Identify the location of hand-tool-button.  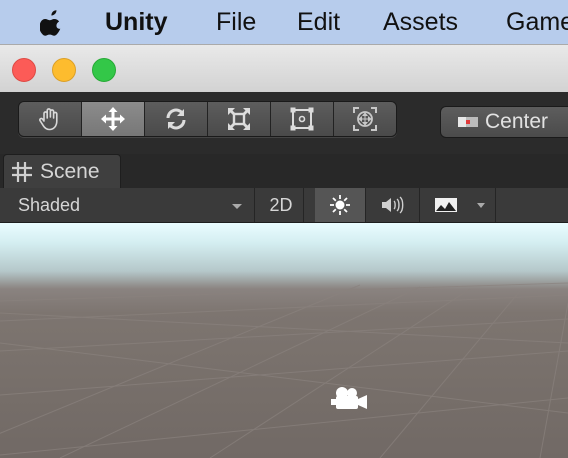
(50, 119).